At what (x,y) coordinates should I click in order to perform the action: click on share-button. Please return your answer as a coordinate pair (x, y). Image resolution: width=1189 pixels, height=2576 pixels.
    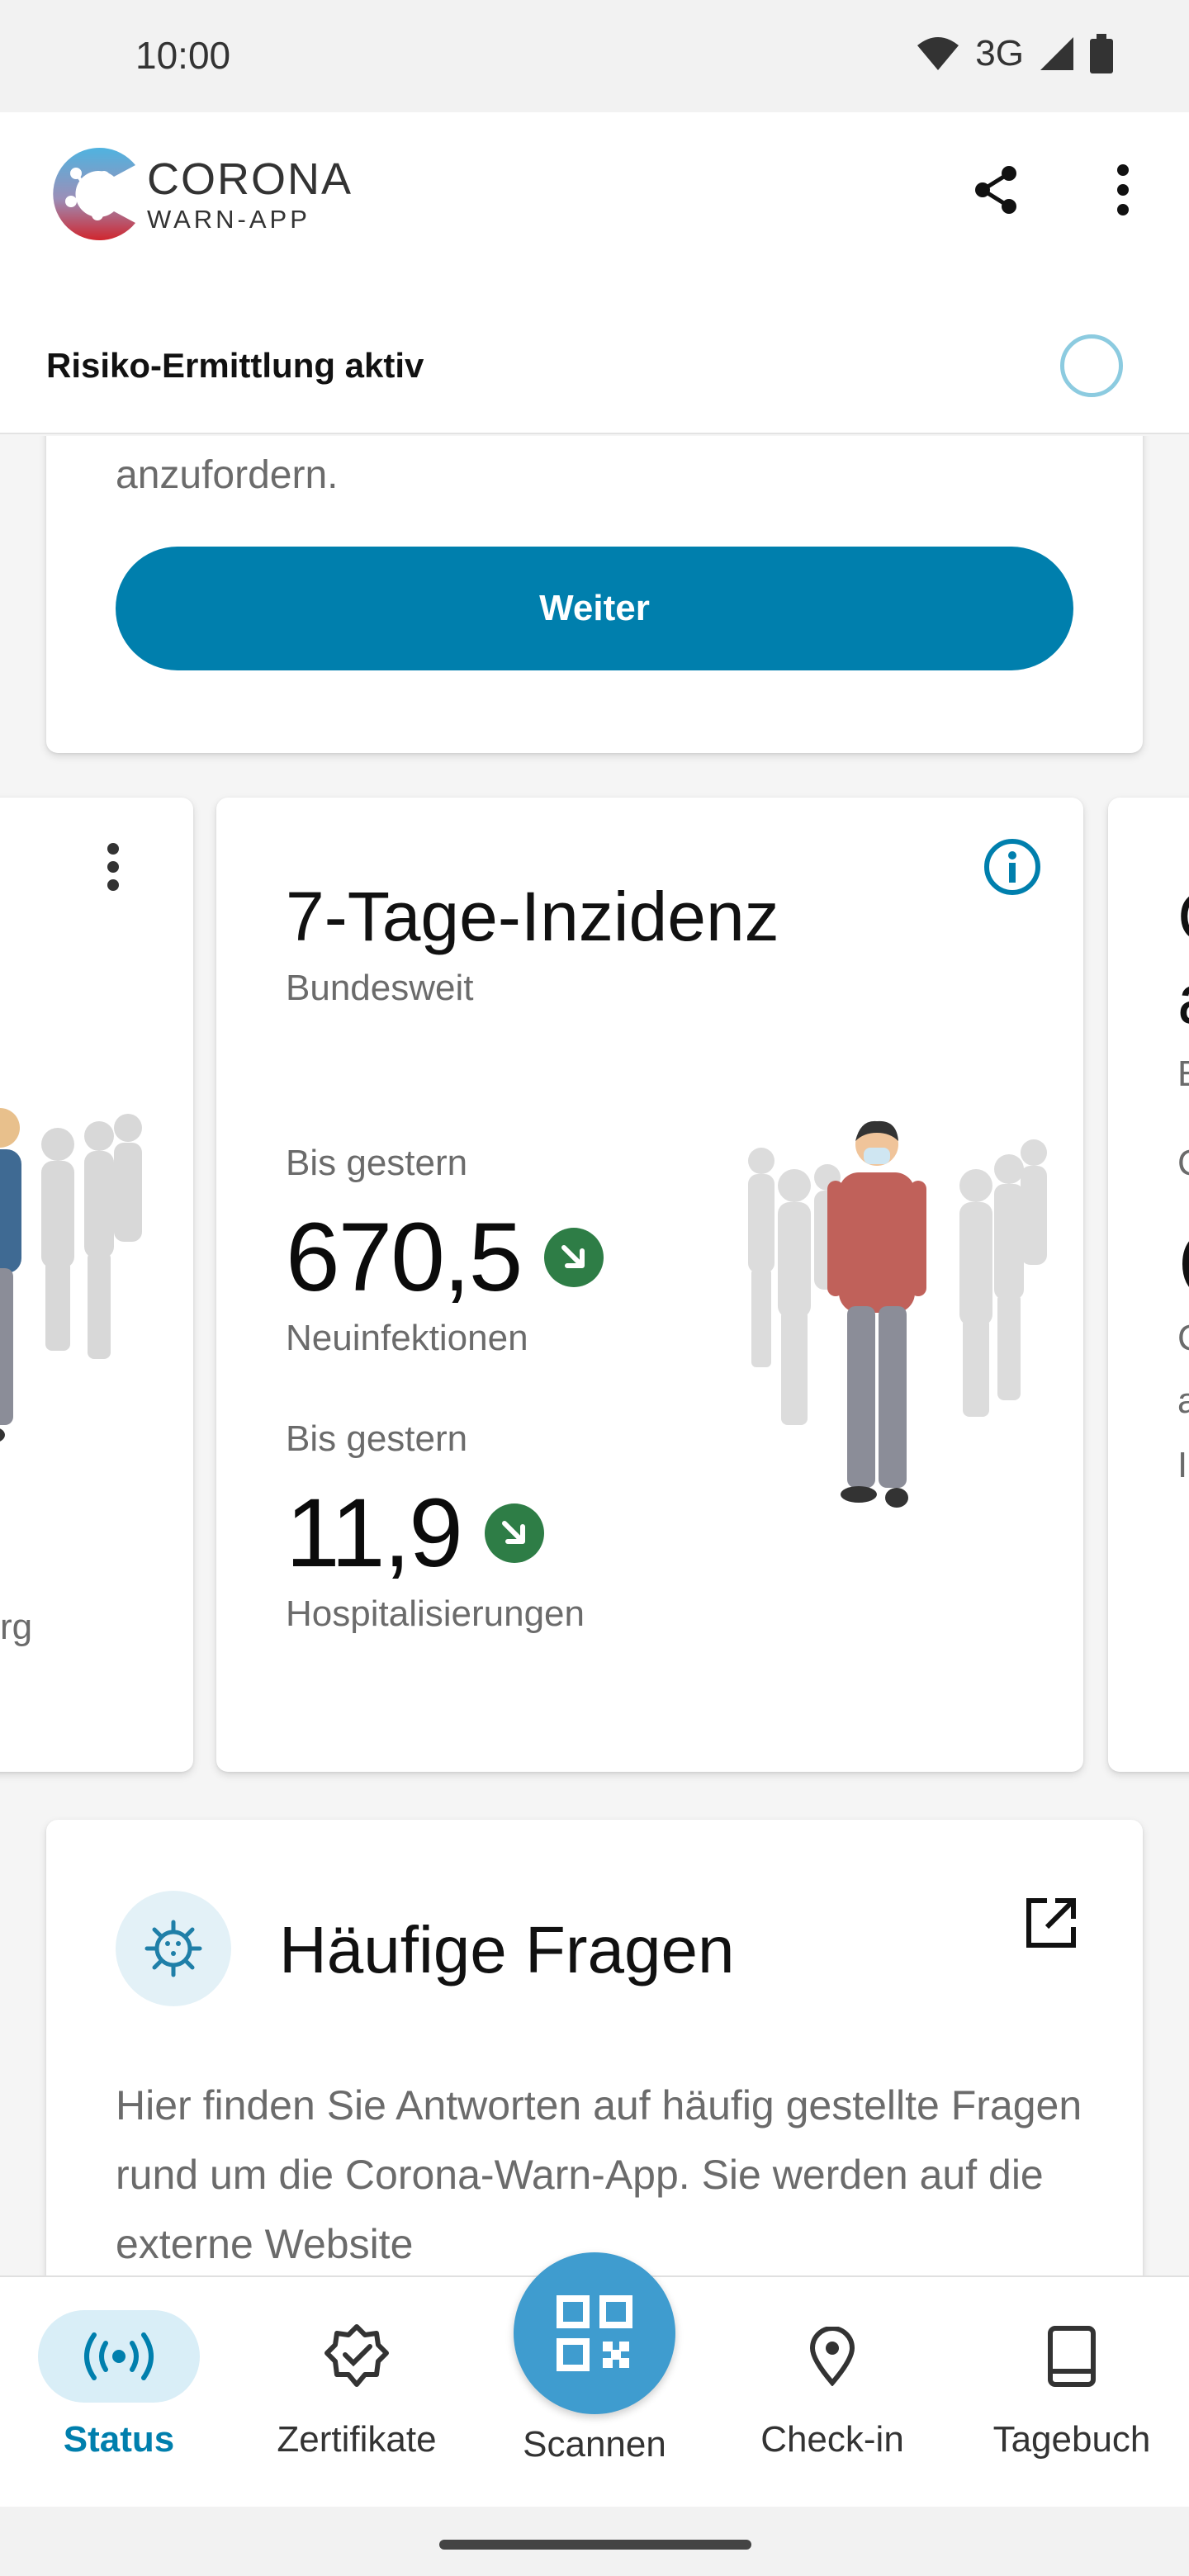
    Looking at the image, I should click on (996, 190).